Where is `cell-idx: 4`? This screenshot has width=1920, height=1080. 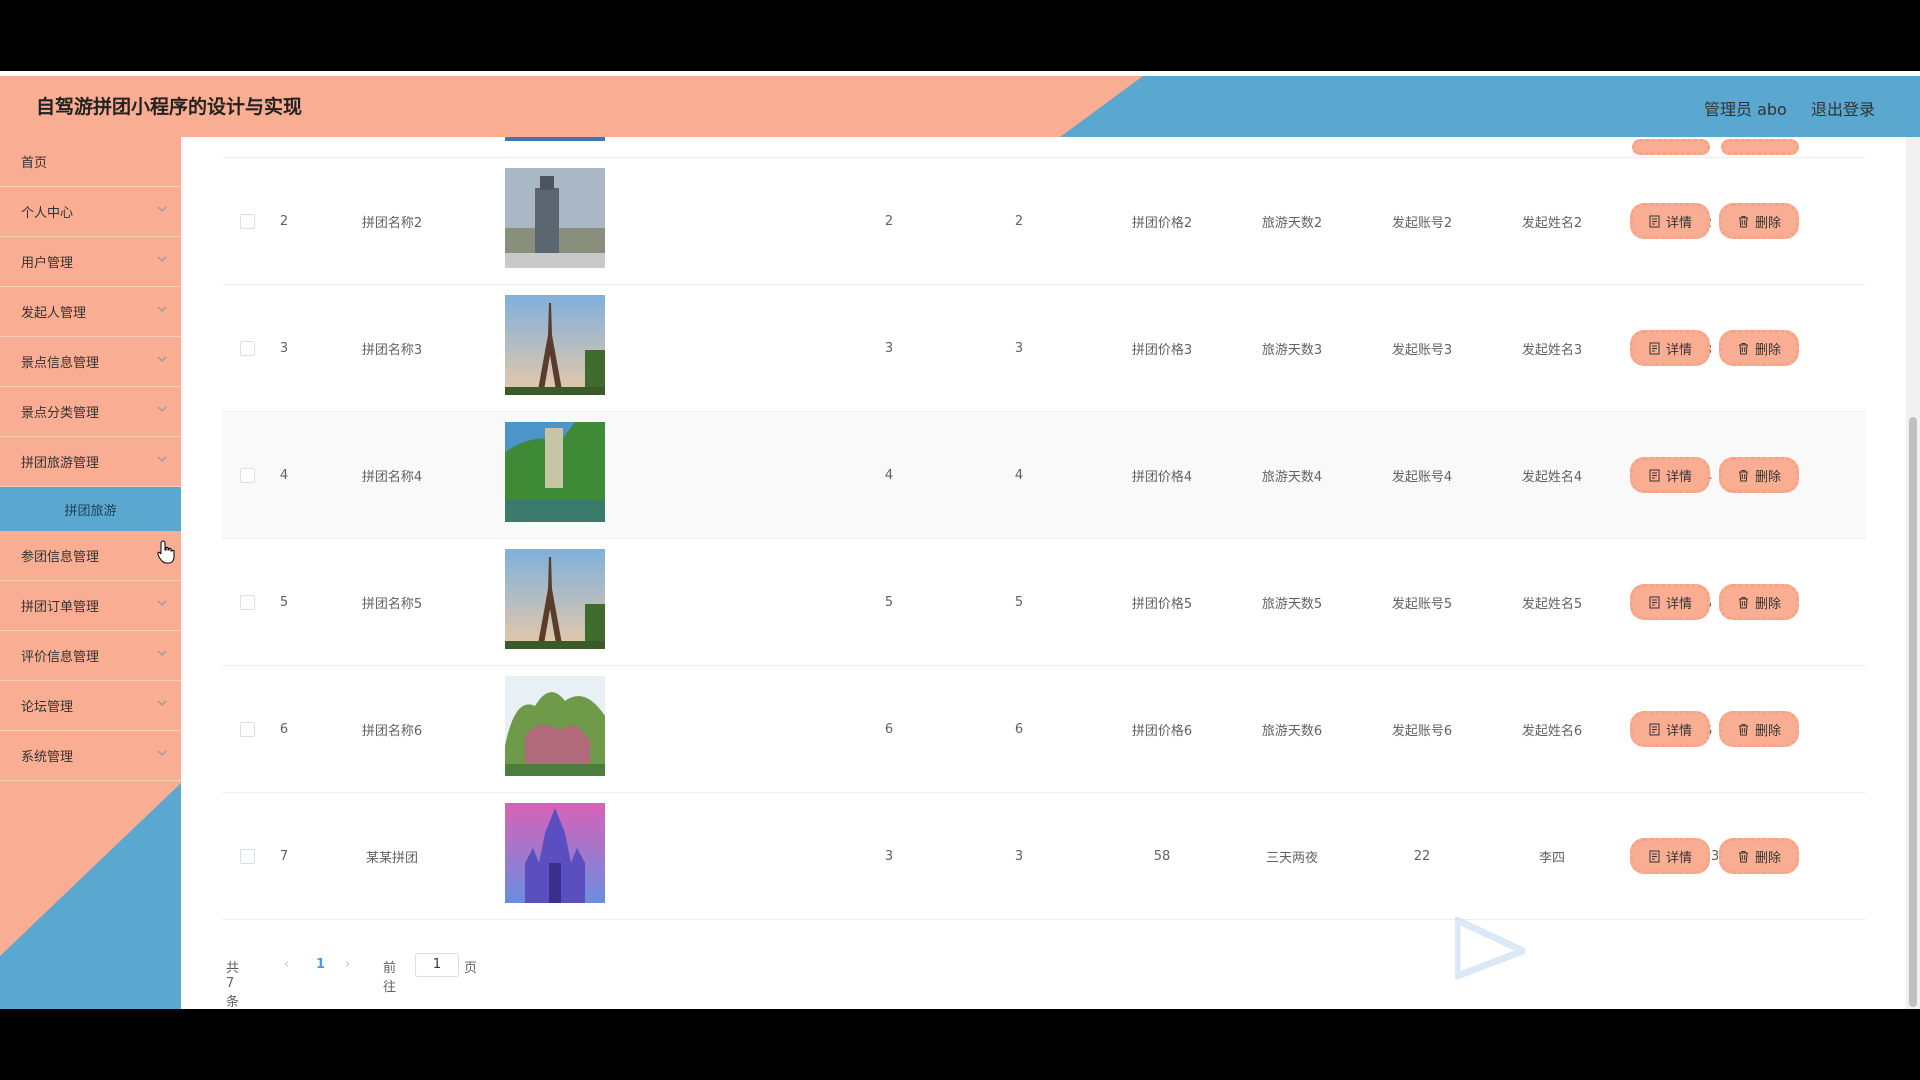 cell-idx: 4 is located at coordinates (284, 475).